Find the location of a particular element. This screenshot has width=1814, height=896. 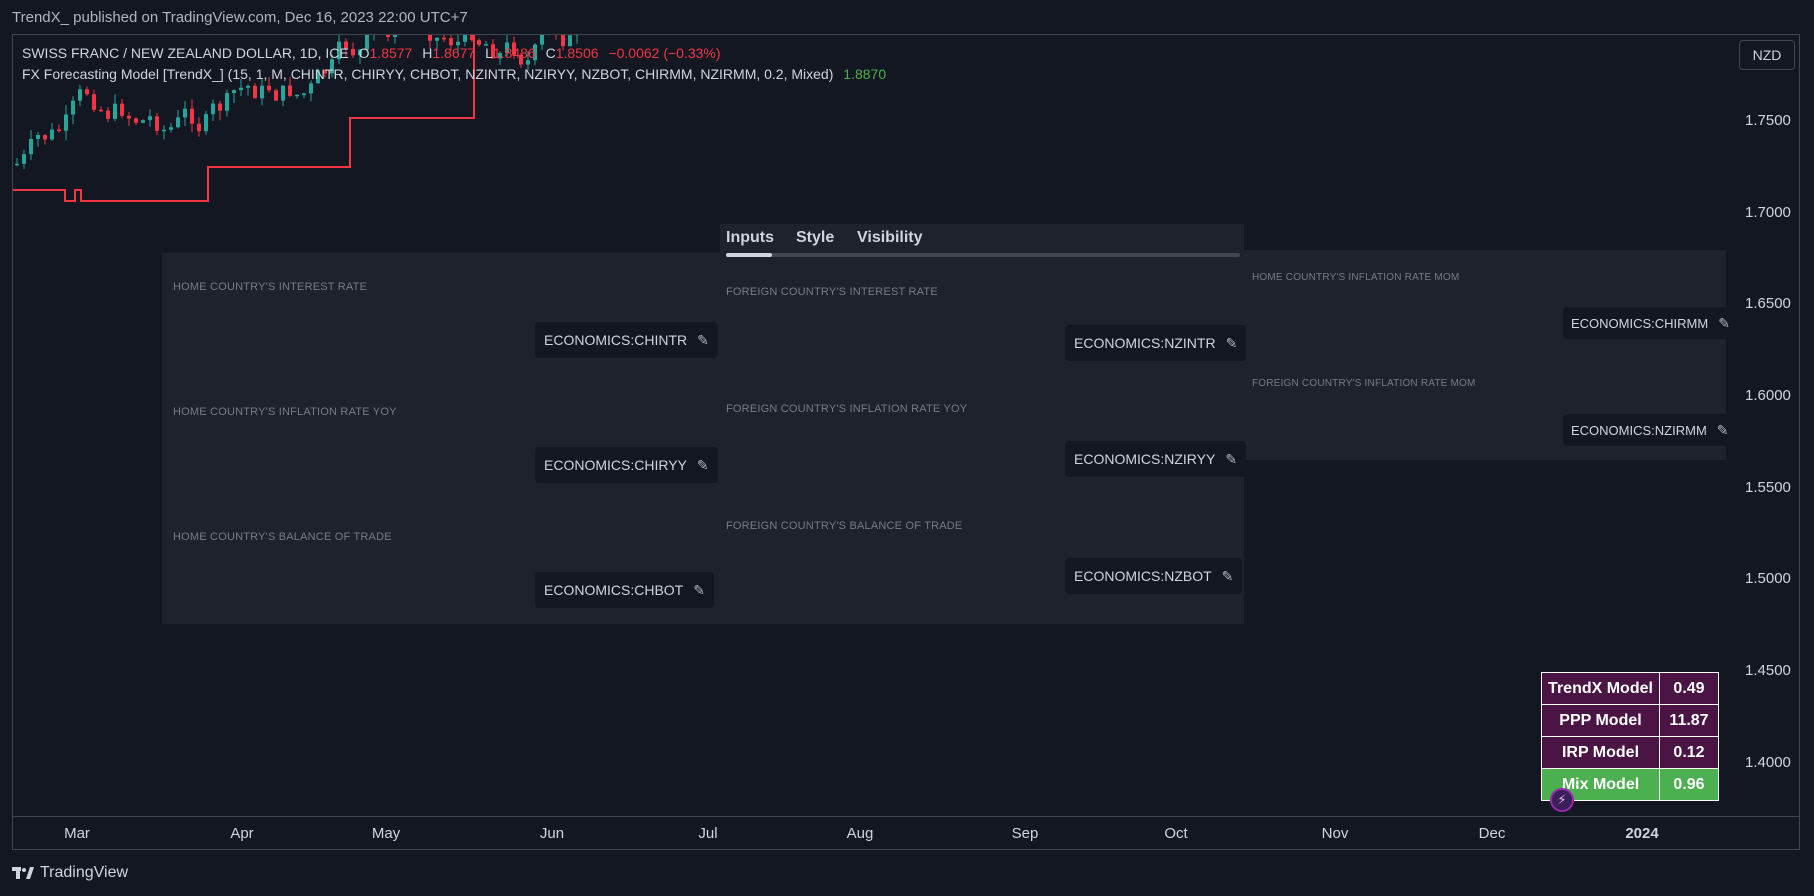

symbol-value: ECONOMICS:NZINTR is located at coordinates (1145, 343).